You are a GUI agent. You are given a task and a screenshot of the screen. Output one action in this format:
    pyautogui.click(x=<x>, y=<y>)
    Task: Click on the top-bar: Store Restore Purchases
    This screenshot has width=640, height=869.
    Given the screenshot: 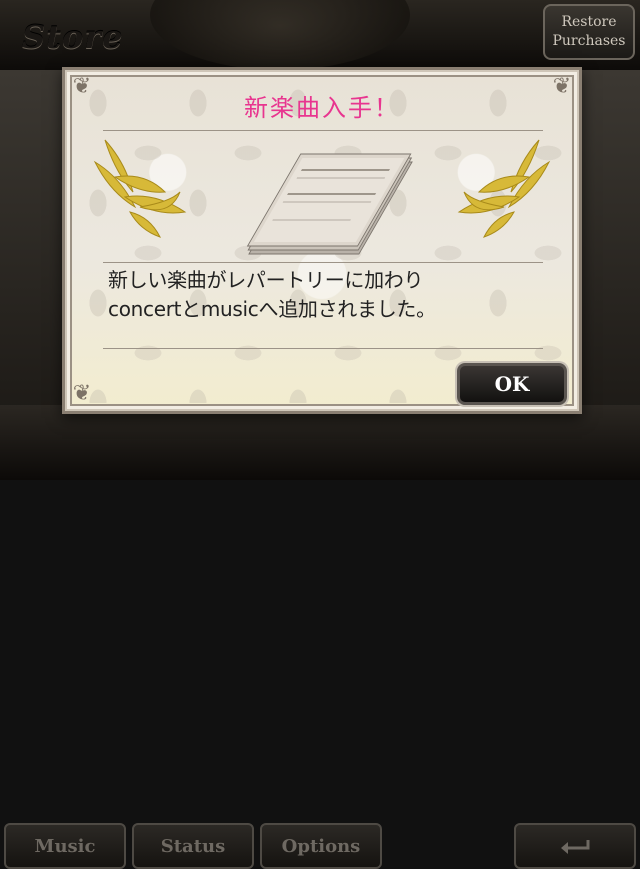 What is the action you would take?
    pyautogui.click(x=320, y=35)
    